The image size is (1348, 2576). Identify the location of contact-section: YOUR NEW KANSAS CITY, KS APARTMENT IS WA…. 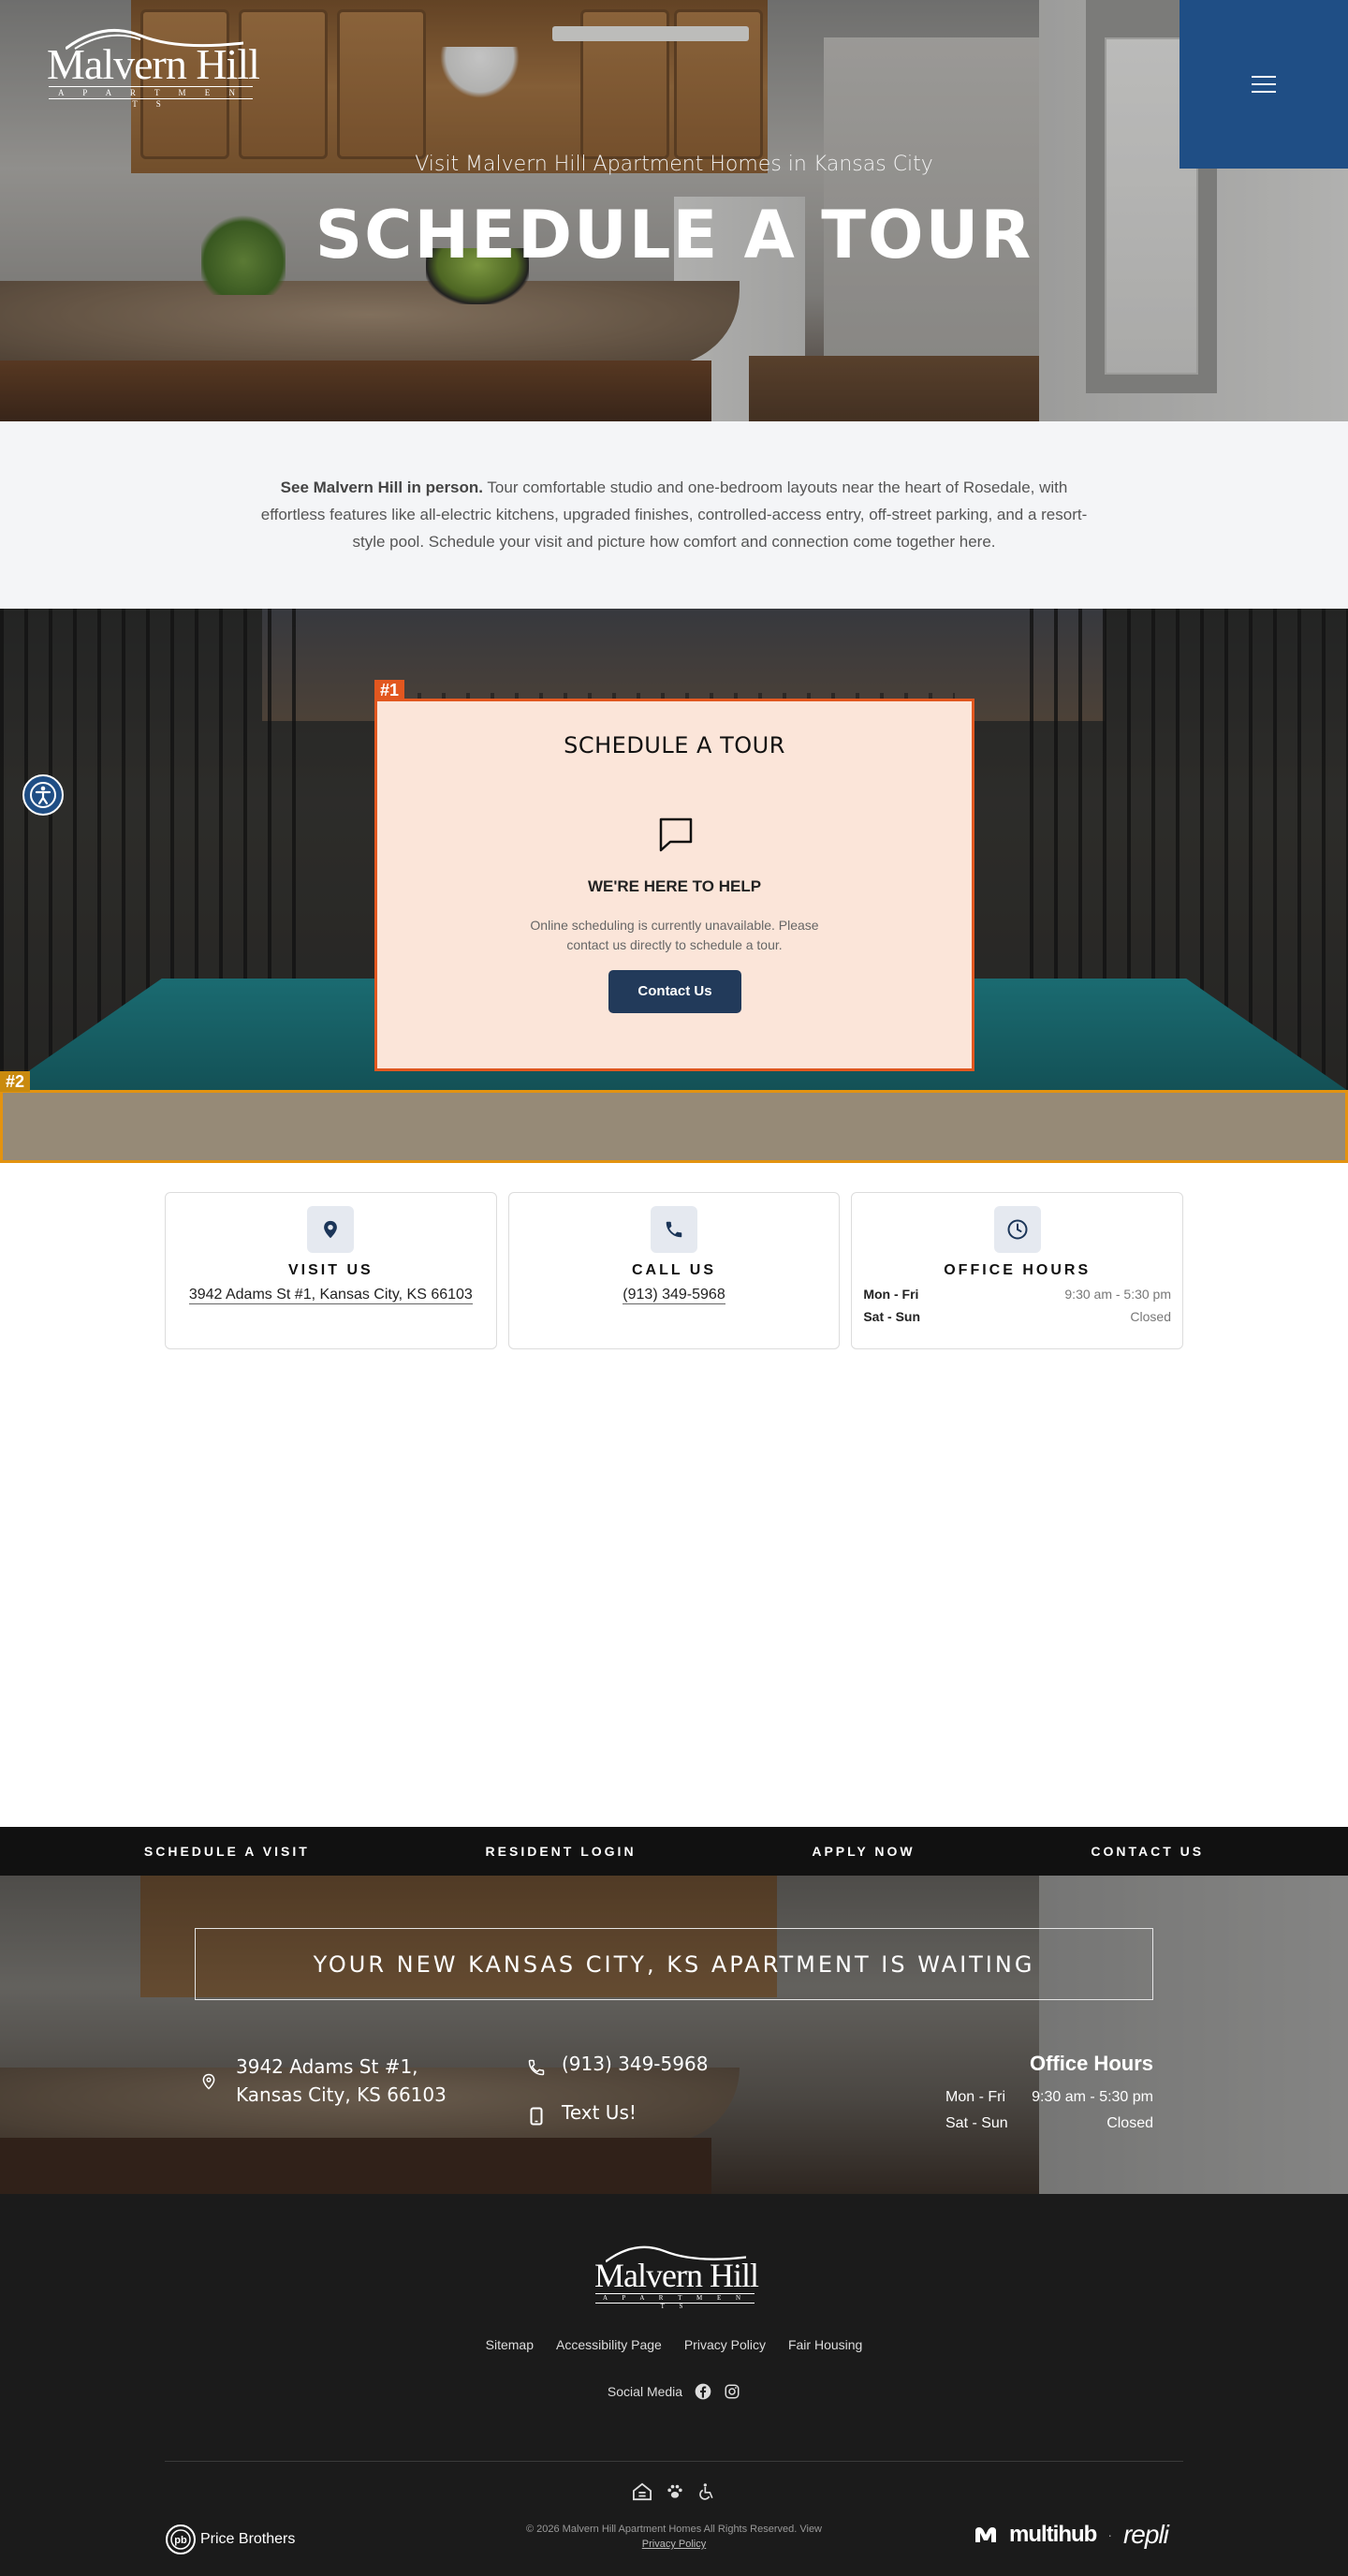
(674, 2035).